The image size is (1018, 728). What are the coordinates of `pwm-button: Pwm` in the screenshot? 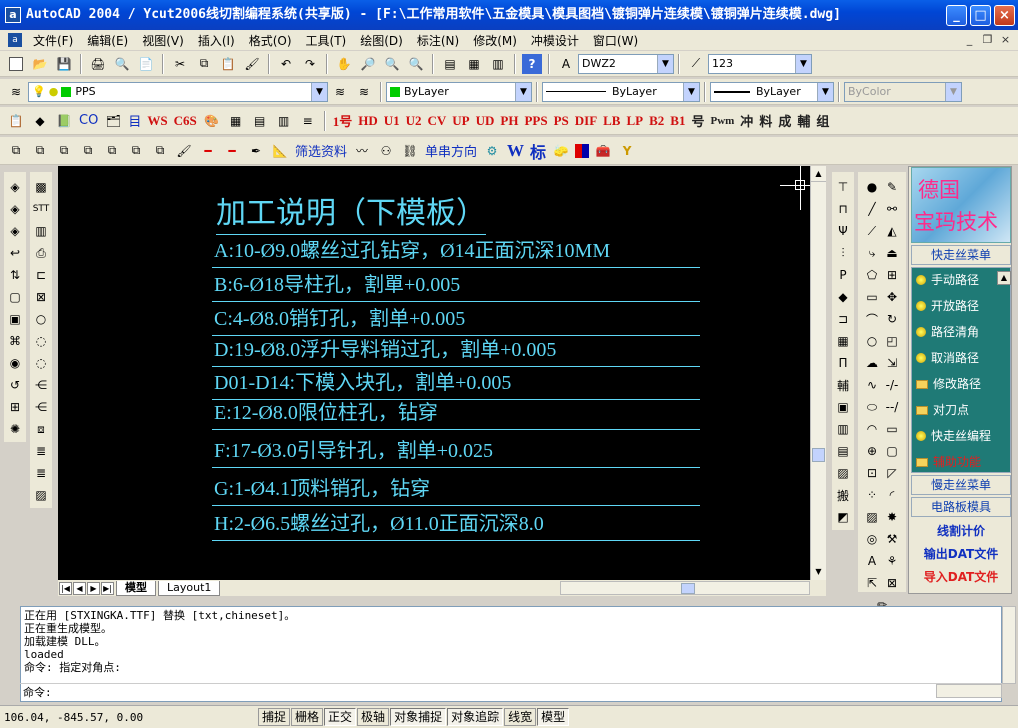 It's located at (722, 121).